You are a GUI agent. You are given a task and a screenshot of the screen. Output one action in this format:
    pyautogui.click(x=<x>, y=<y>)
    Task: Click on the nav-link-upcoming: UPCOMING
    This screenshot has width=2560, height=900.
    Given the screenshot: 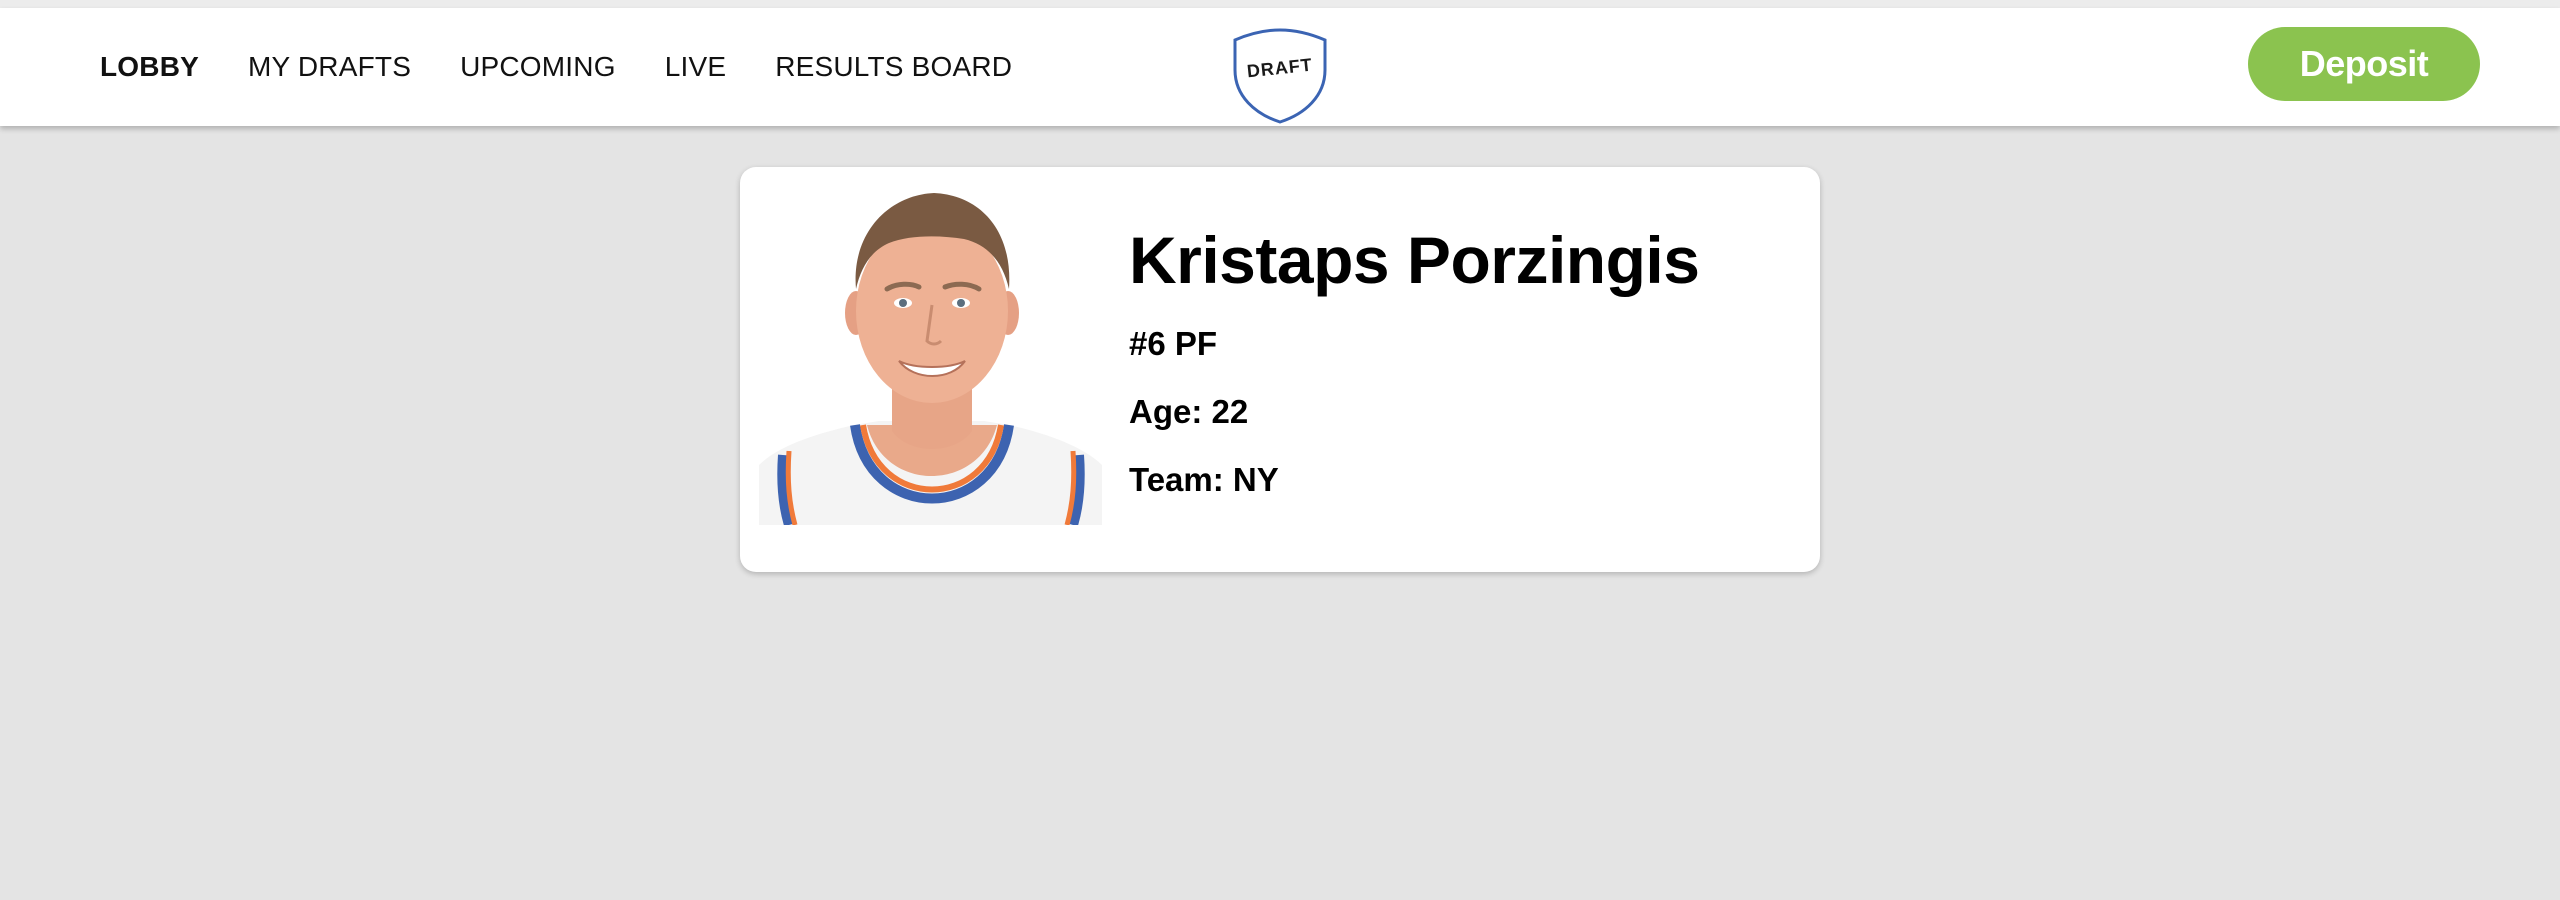 What is the action you would take?
    pyautogui.click(x=538, y=67)
    